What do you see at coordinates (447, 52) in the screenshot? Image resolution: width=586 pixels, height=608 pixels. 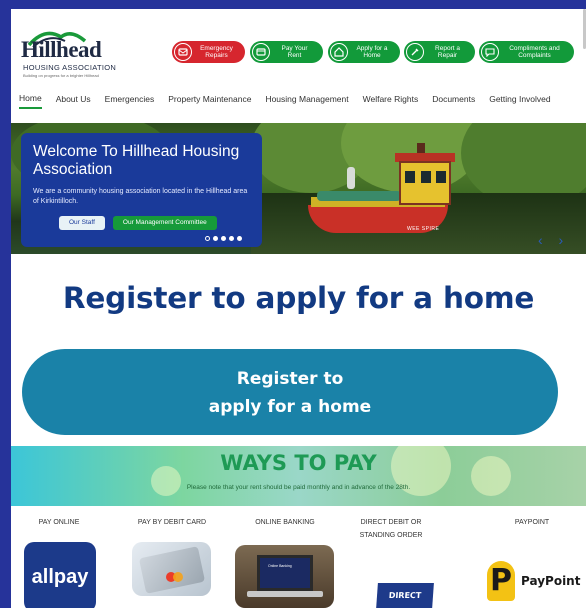 I see `report-repair-label: Report a Repair` at bounding box center [447, 52].